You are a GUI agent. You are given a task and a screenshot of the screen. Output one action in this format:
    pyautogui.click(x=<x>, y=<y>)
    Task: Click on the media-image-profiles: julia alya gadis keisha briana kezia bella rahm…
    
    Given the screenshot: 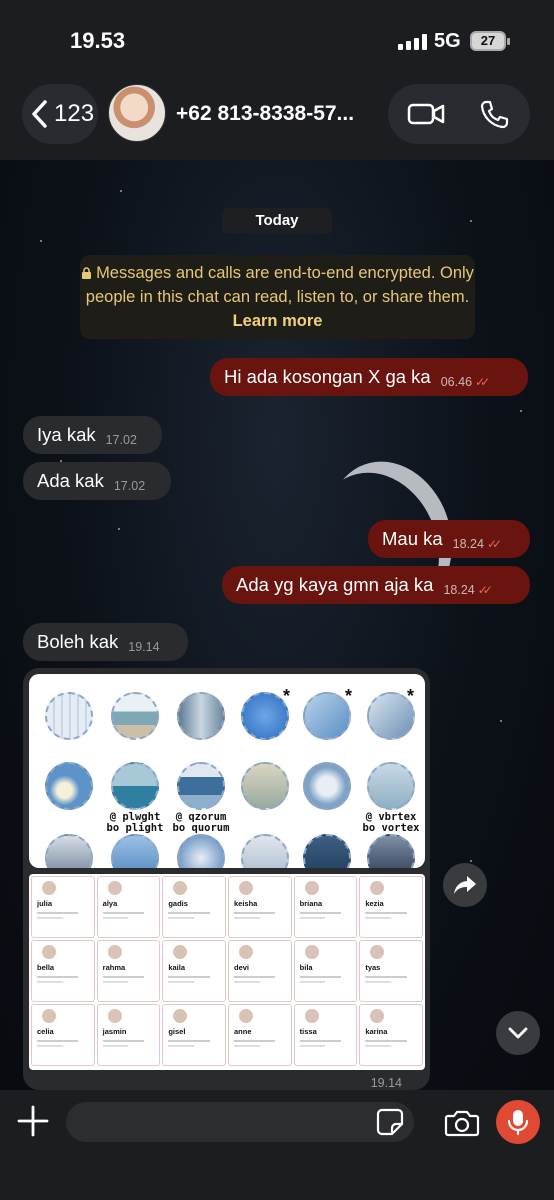 What is the action you would take?
    pyautogui.click(x=227, y=972)
    